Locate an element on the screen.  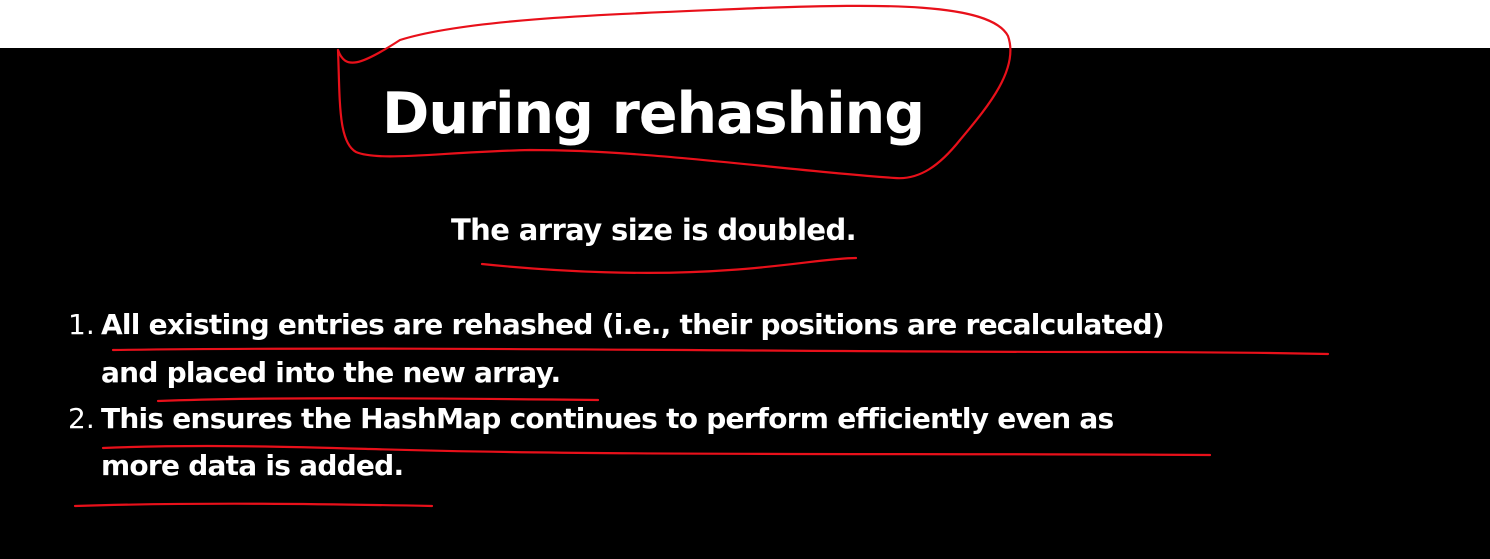
list-item-number: 1. is located at coordinates (81, 324).